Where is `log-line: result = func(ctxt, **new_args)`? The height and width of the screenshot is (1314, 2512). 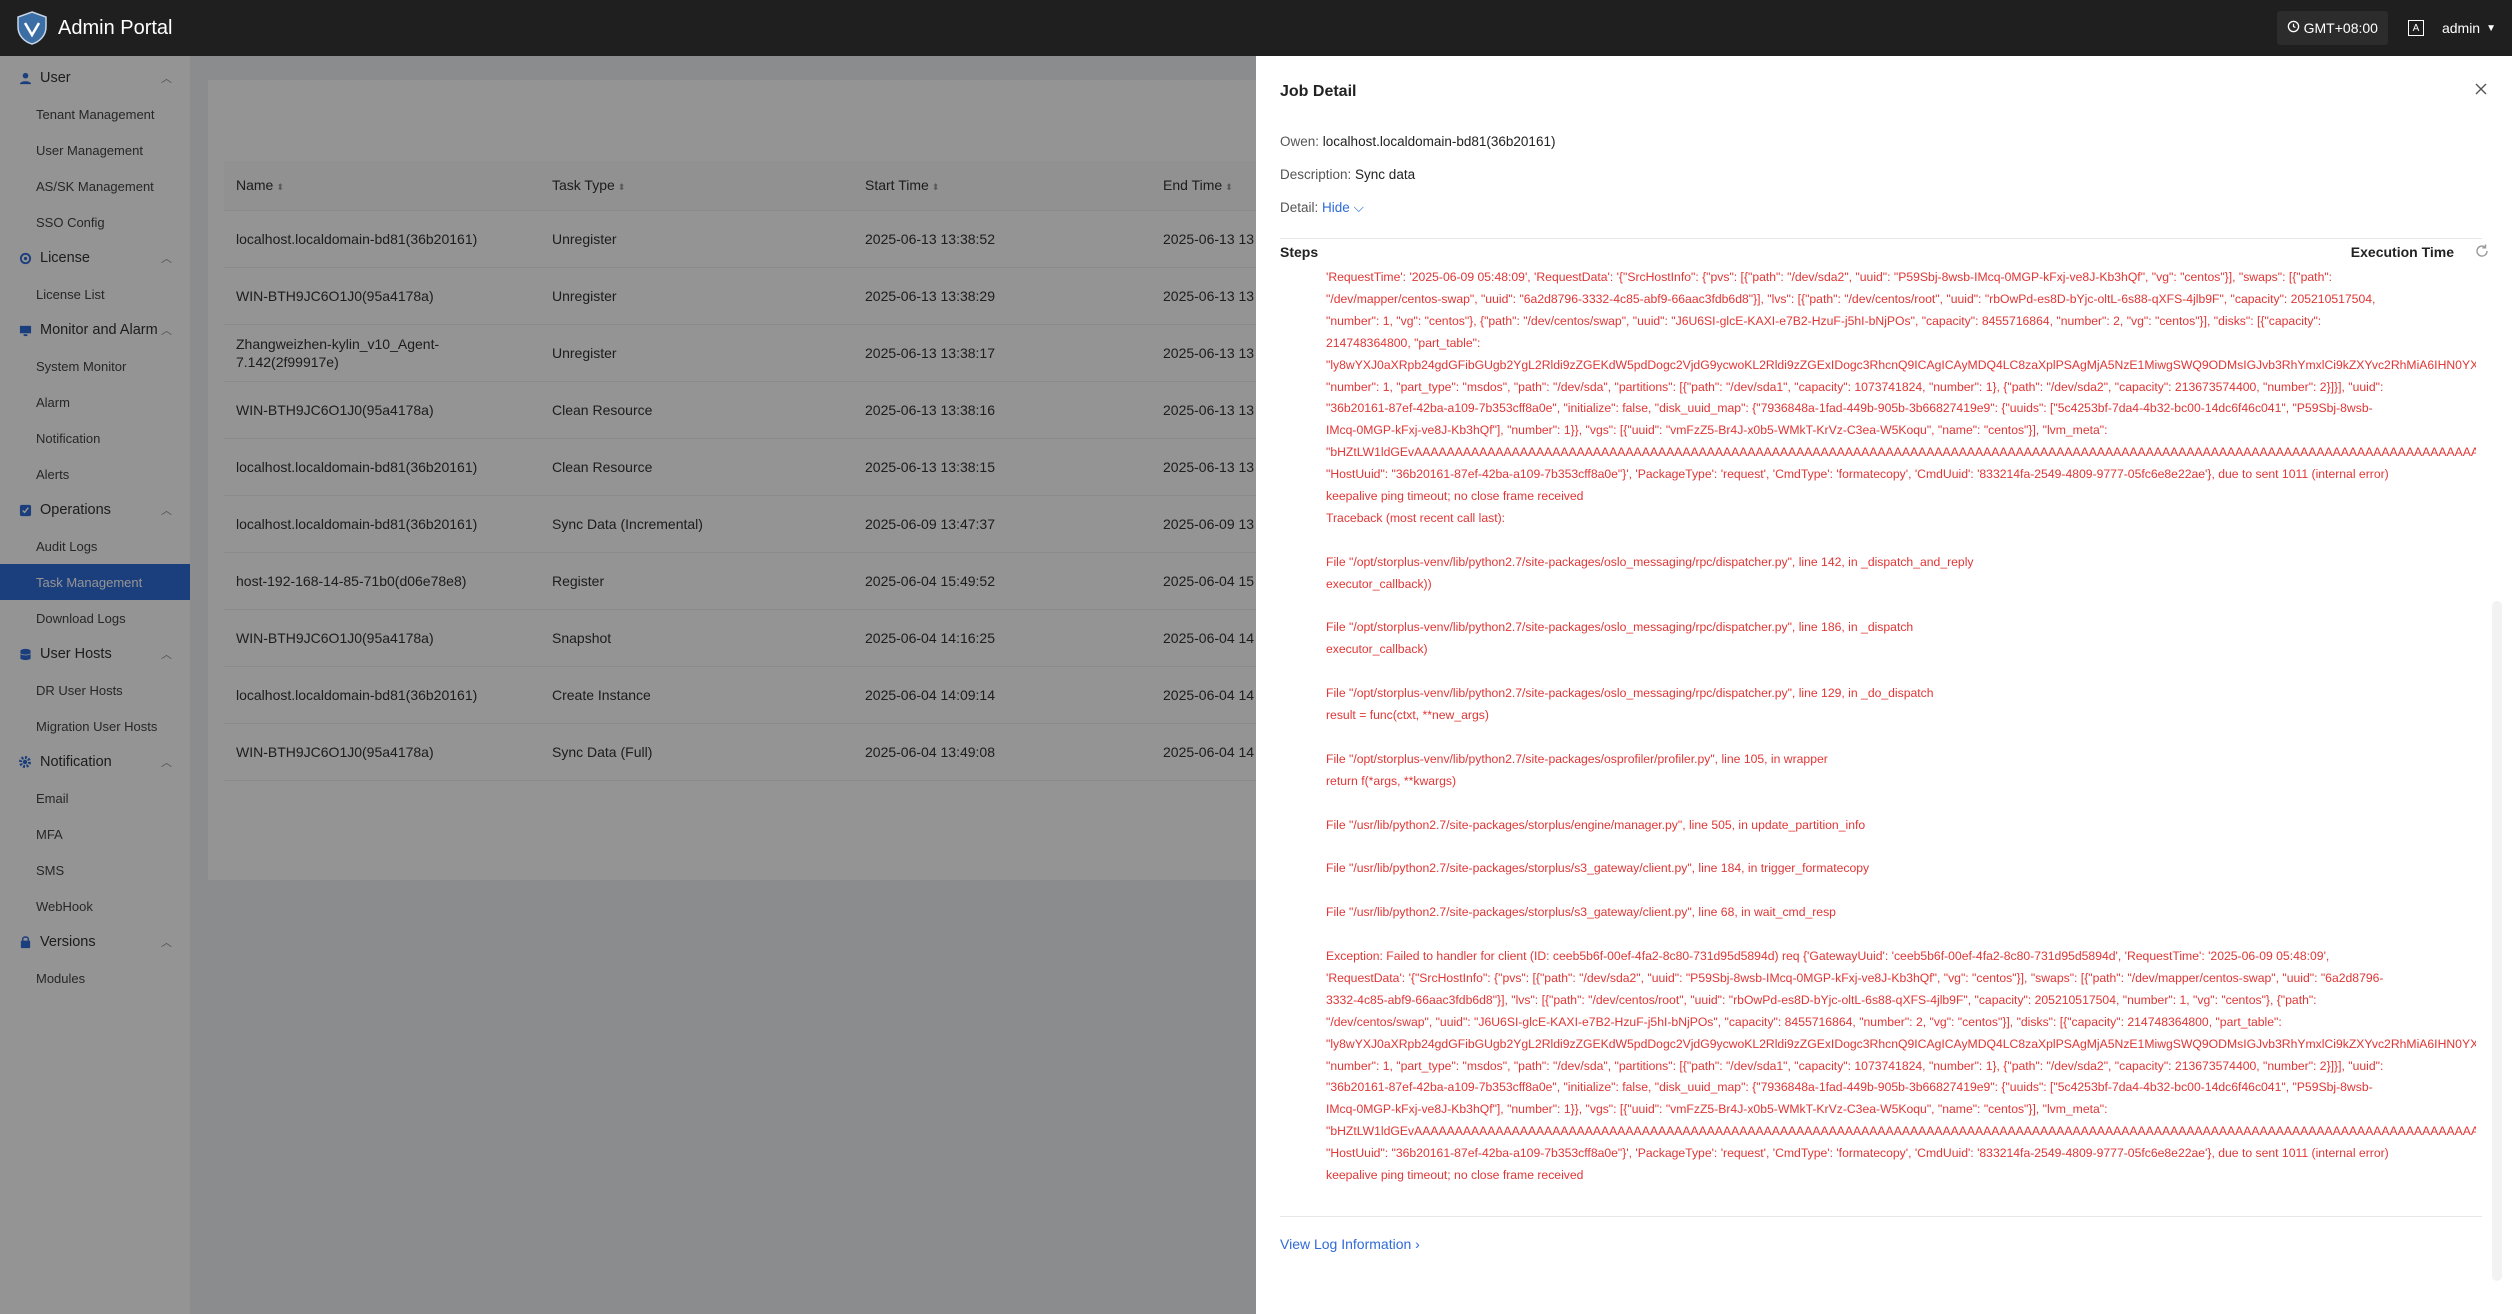
log-line: result = func(ctxt, **new_args) is located at coordinates (1407, 715).